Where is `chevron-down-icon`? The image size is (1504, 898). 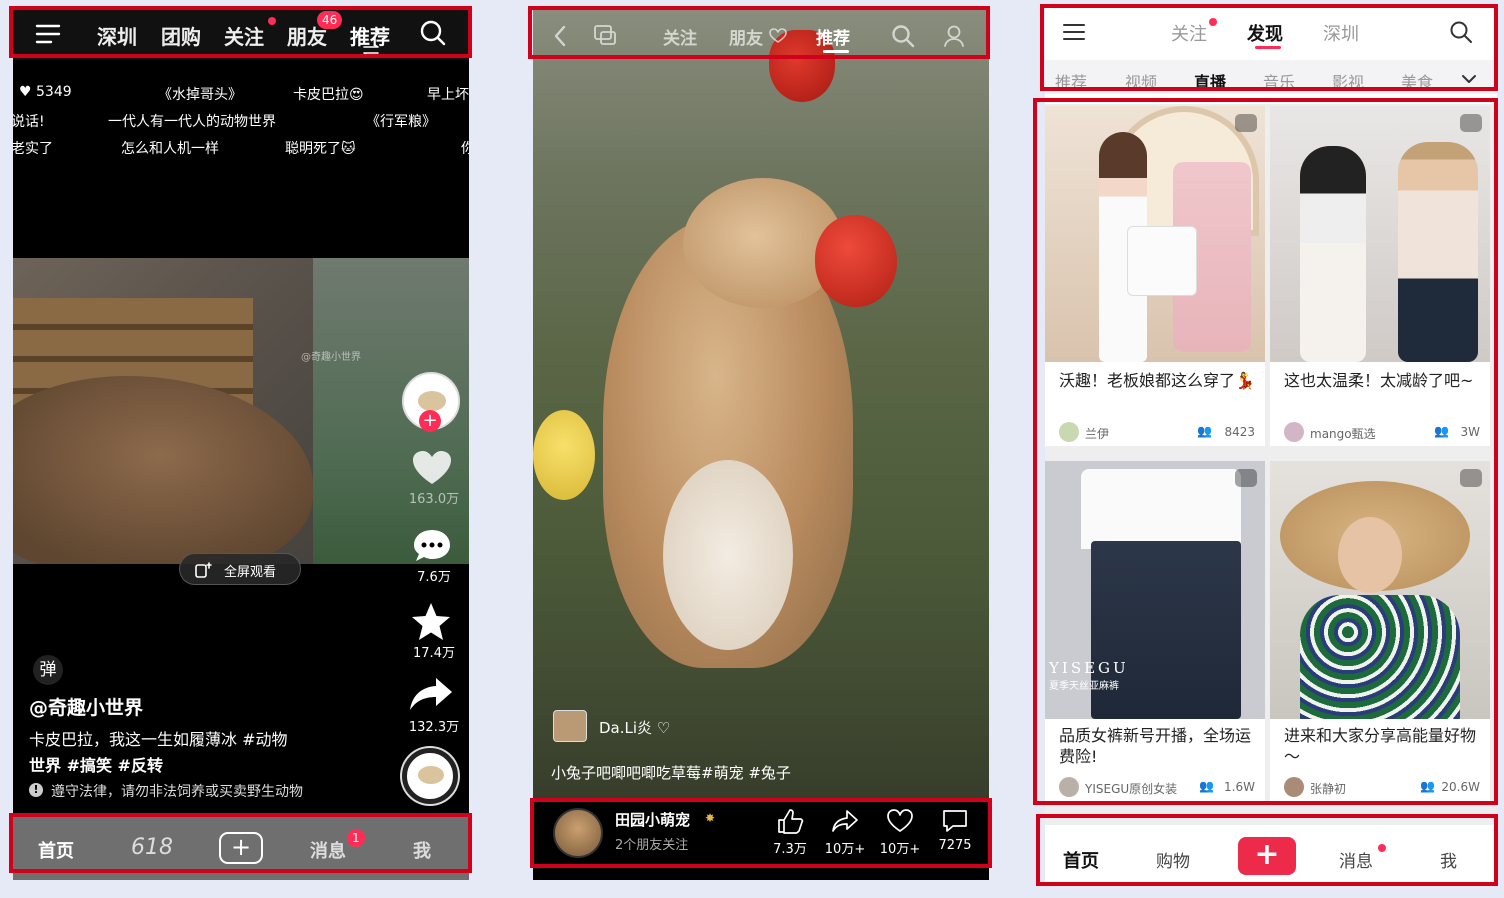
chevron-down-icon is located at coordinates (1469, 79).